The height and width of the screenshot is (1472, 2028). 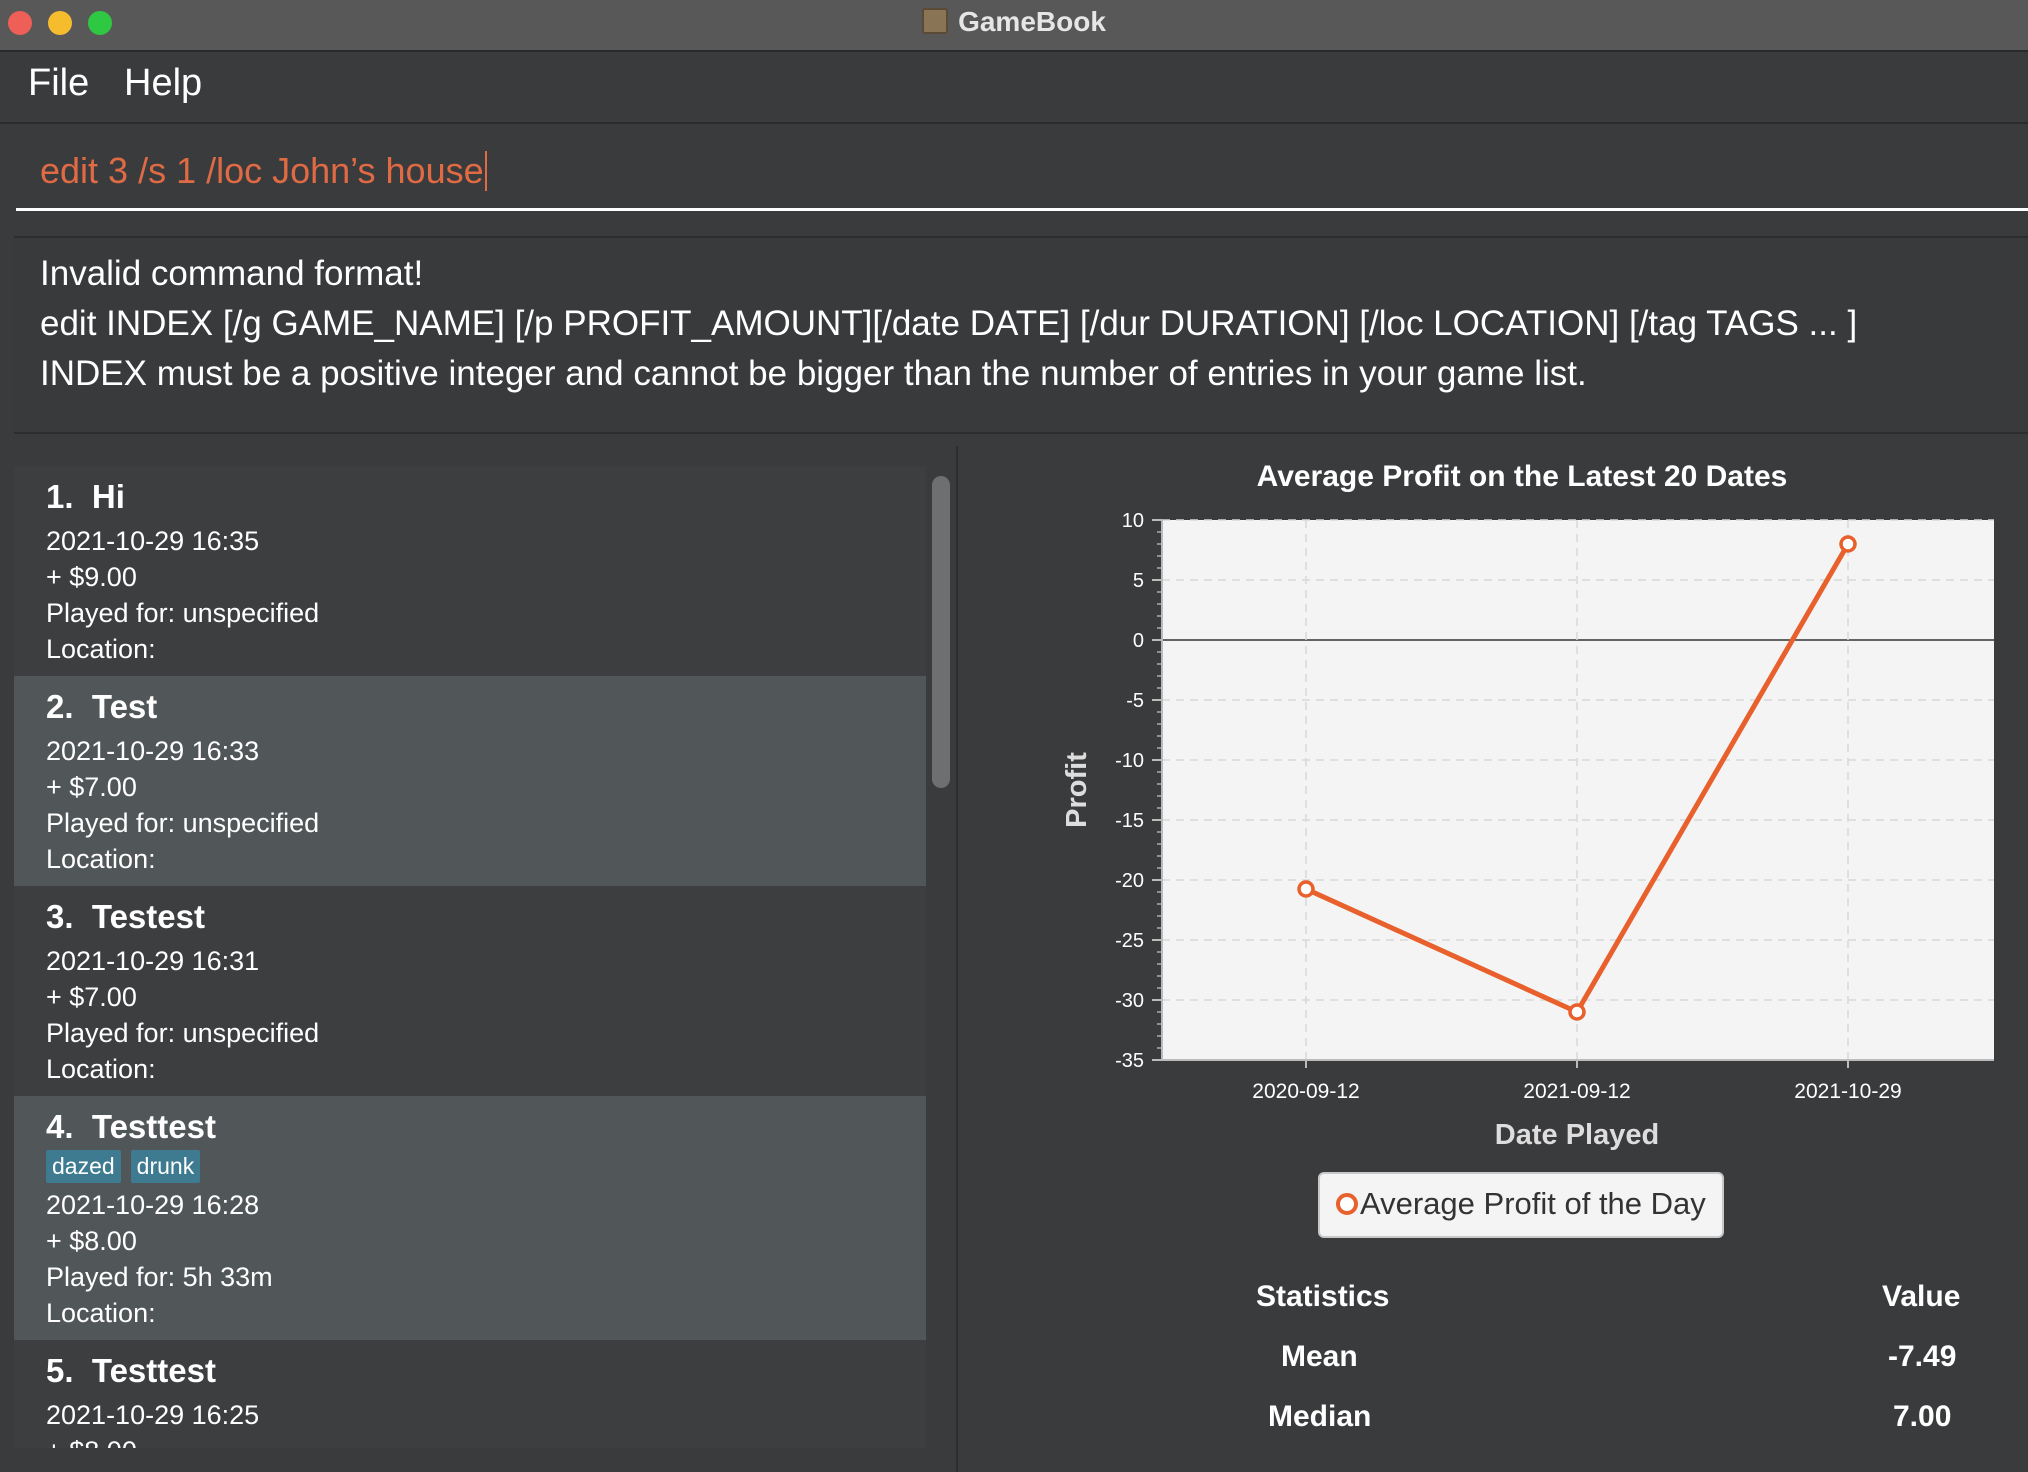 What do you see at coordinates (1014, 88) in the screenshot?
I see `menu-bar: File Help` at bounding box center [1014, 88].